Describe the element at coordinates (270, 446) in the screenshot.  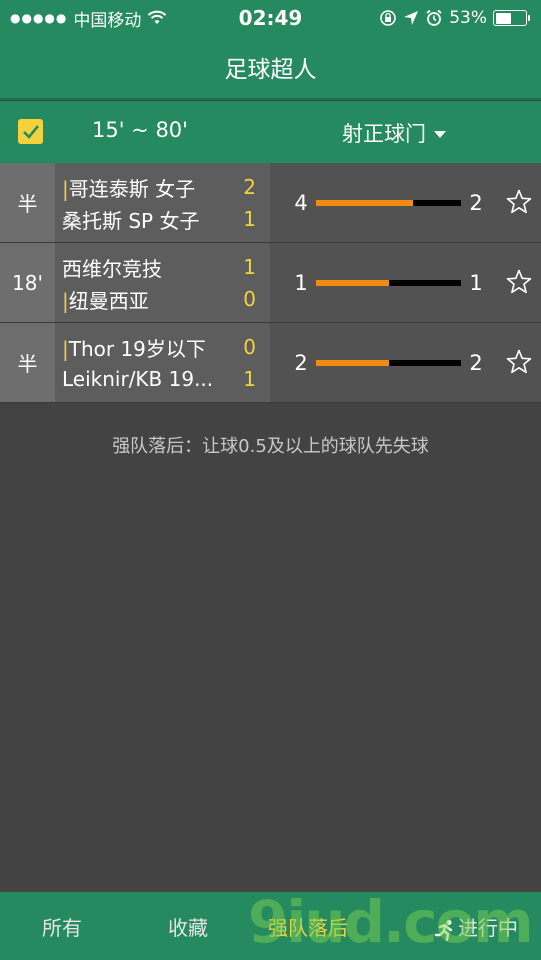
I see `hint-text: 强队落后：让球0.5及以上的球队先失球` at that location.